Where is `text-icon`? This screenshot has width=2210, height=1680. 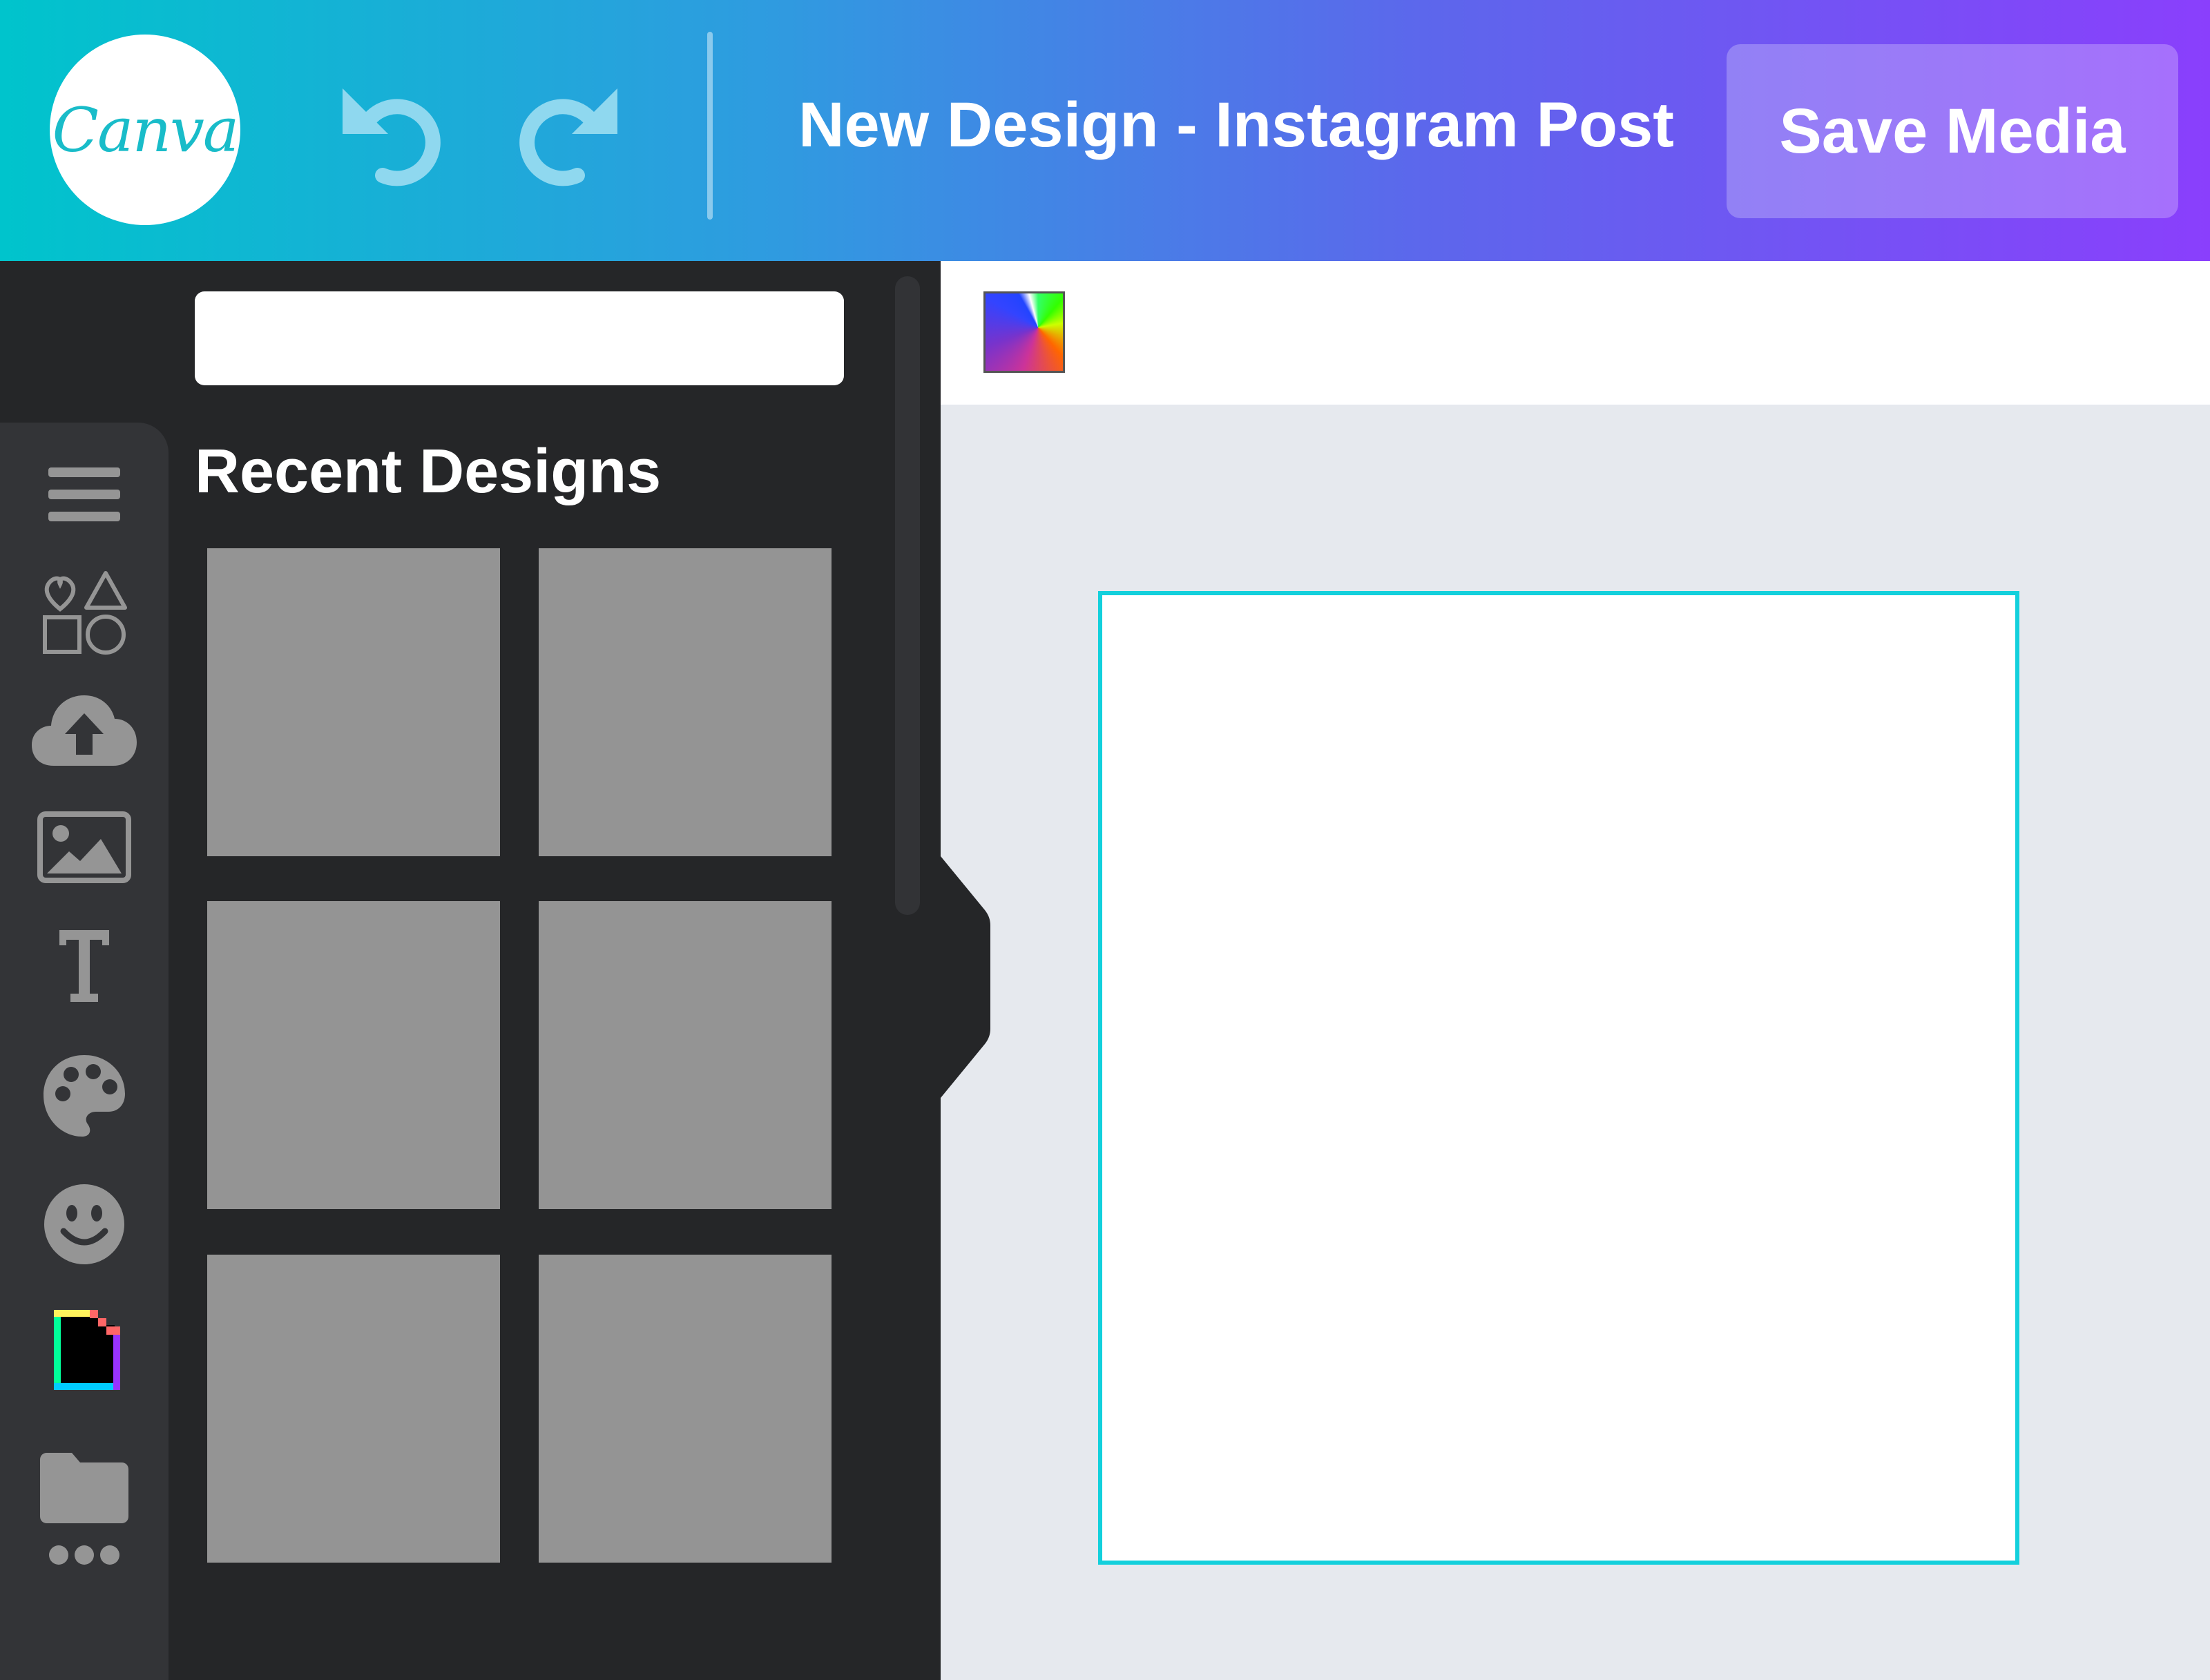 text-icon is located at coordinates (84, 966).